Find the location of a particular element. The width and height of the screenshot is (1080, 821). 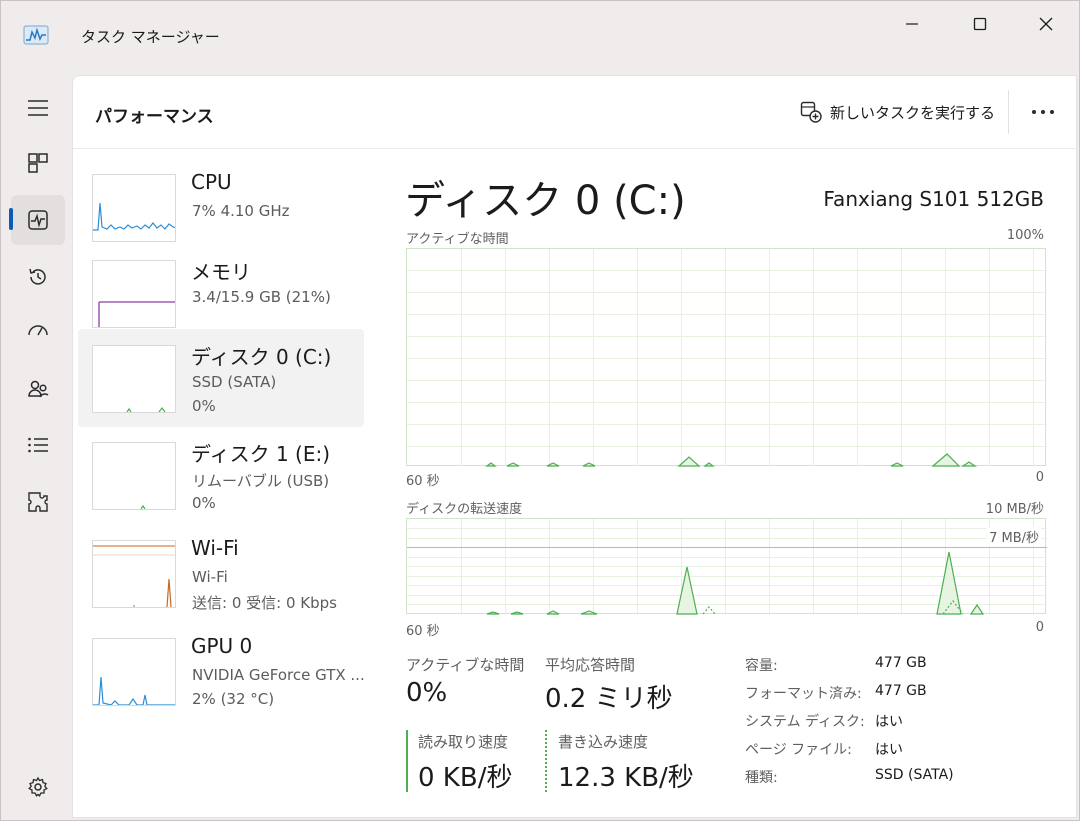

more-options-icon is located at coordinates (1043, 112).